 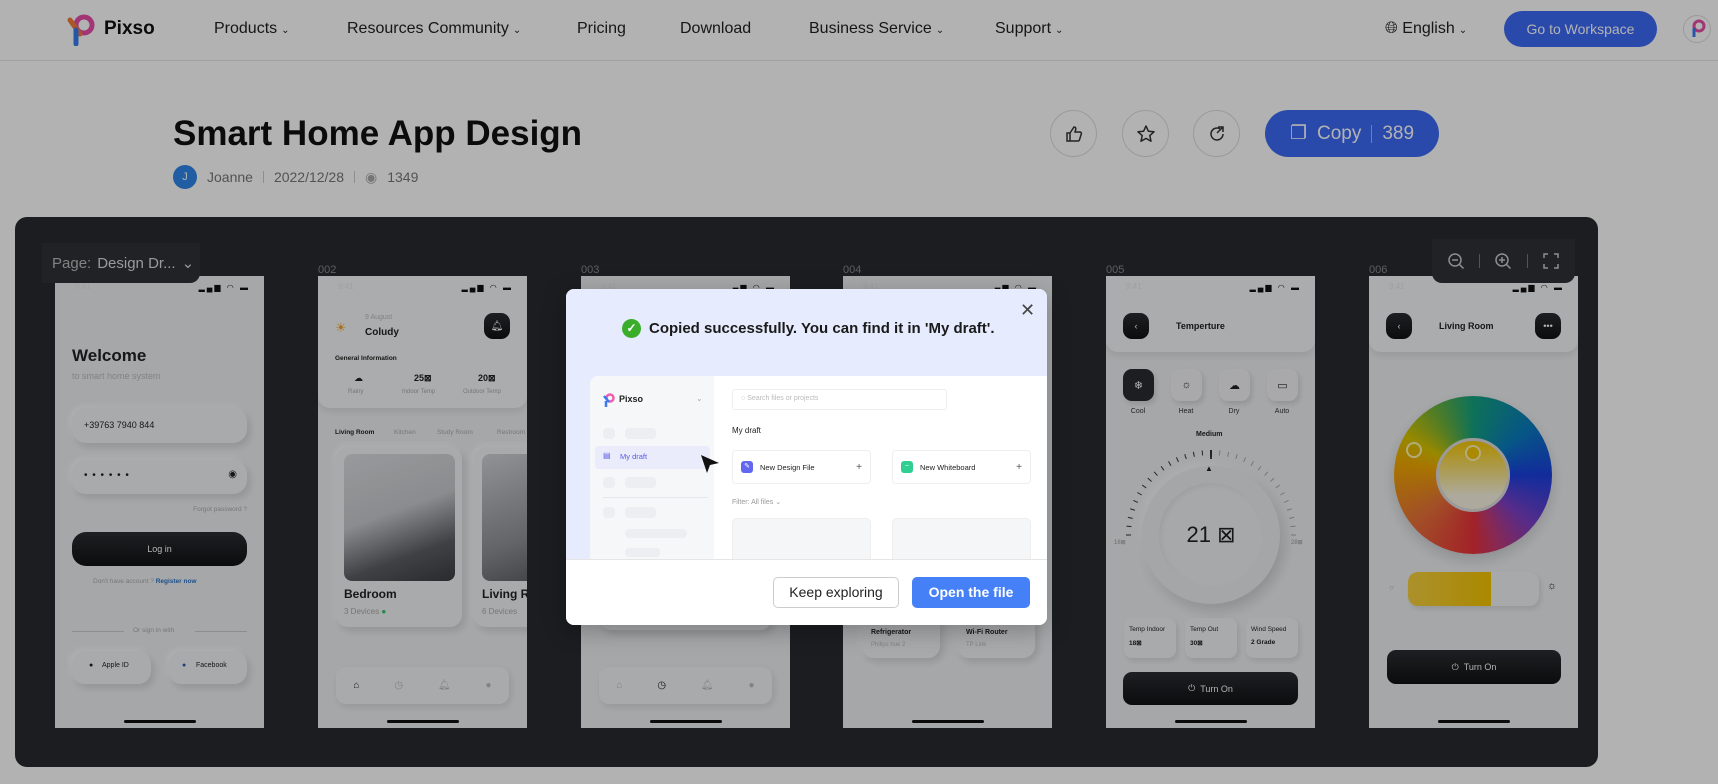 I want to click on filter-value: All files, so click(x=762, y=502).